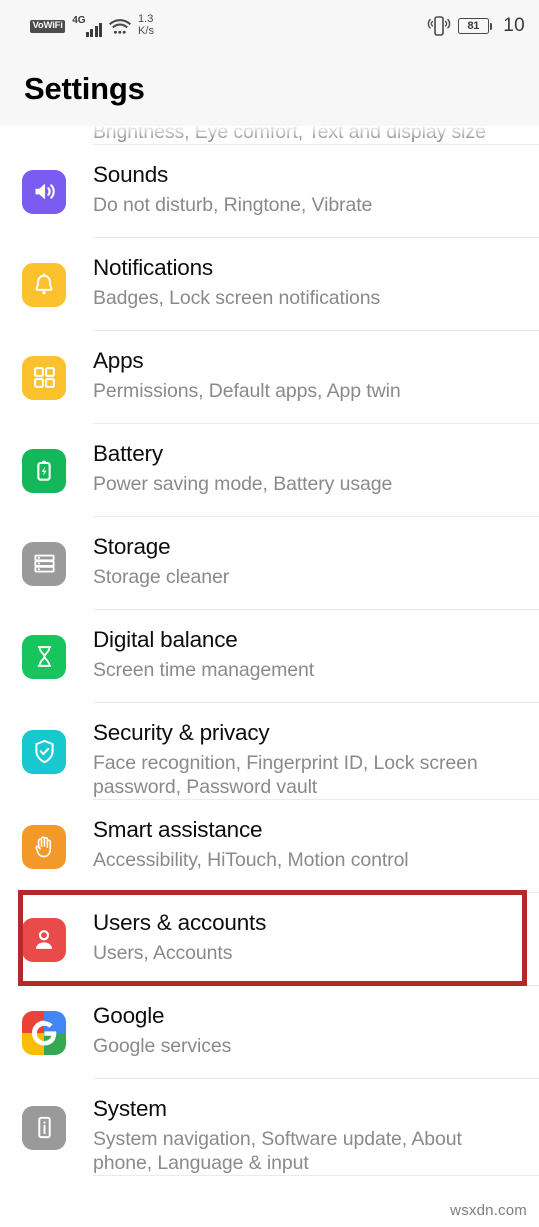 The image size is (539, 1227). I want to click on settings-row-title: Digital balance, so click(165, 639).